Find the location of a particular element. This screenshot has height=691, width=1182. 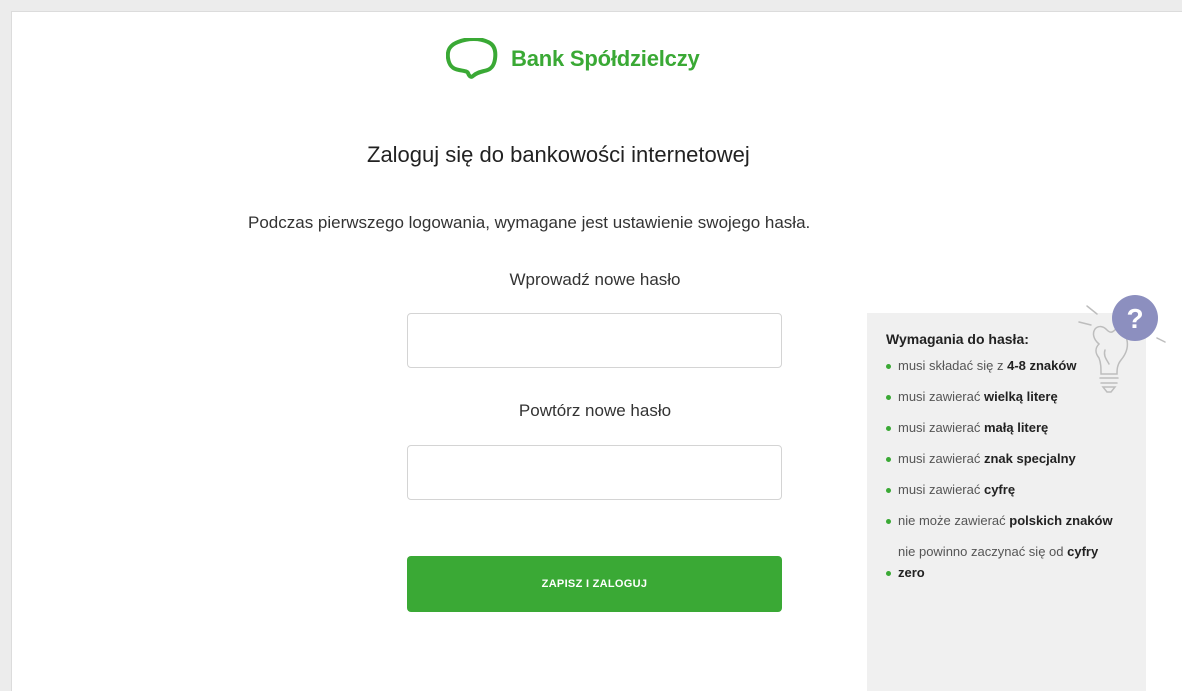

requirement-item: nie może zawierać polskich znaków is located at coordinates (1003, 520).